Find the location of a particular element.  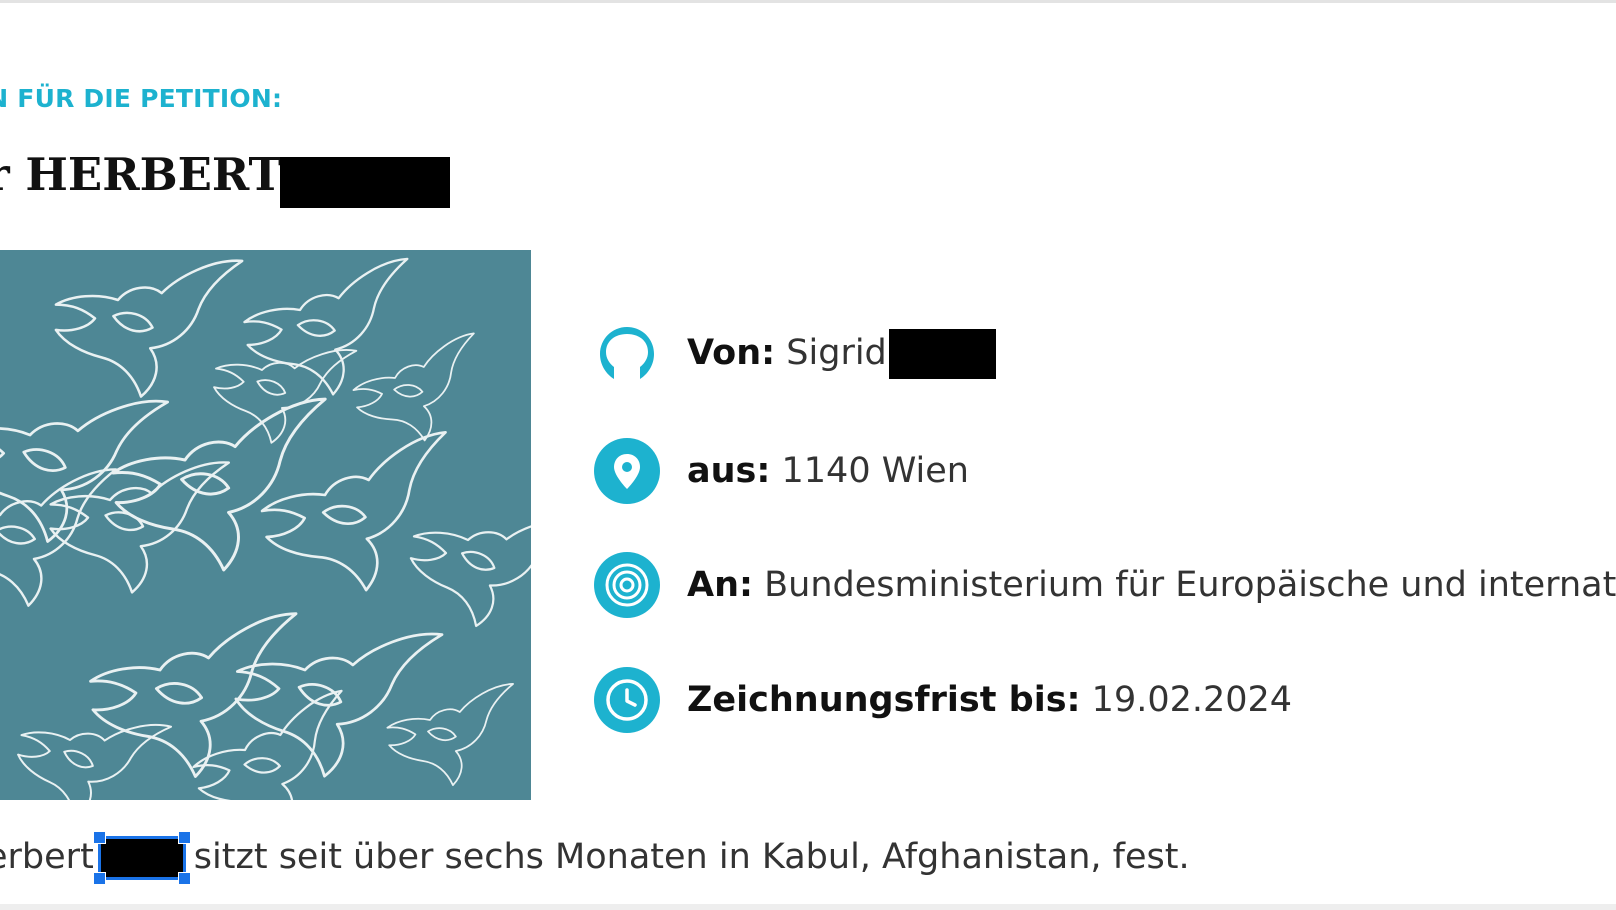

recipient-label: An: is located at coordinates (720, 585).